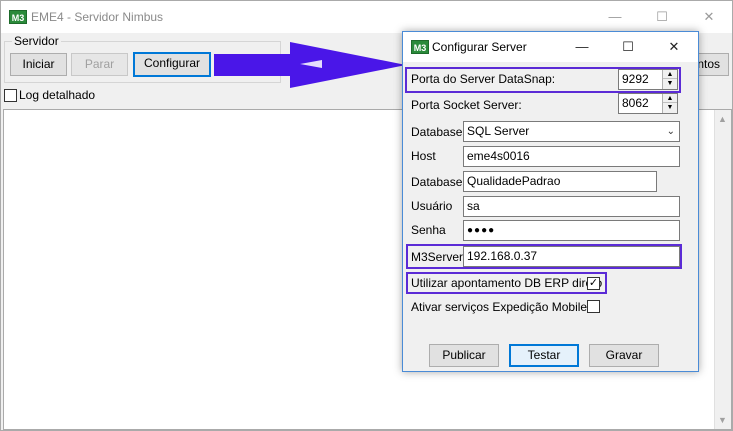  Describe the element at coordinates (593, 306) in the screenshot. I see `expedicao-checkbox` at that location.